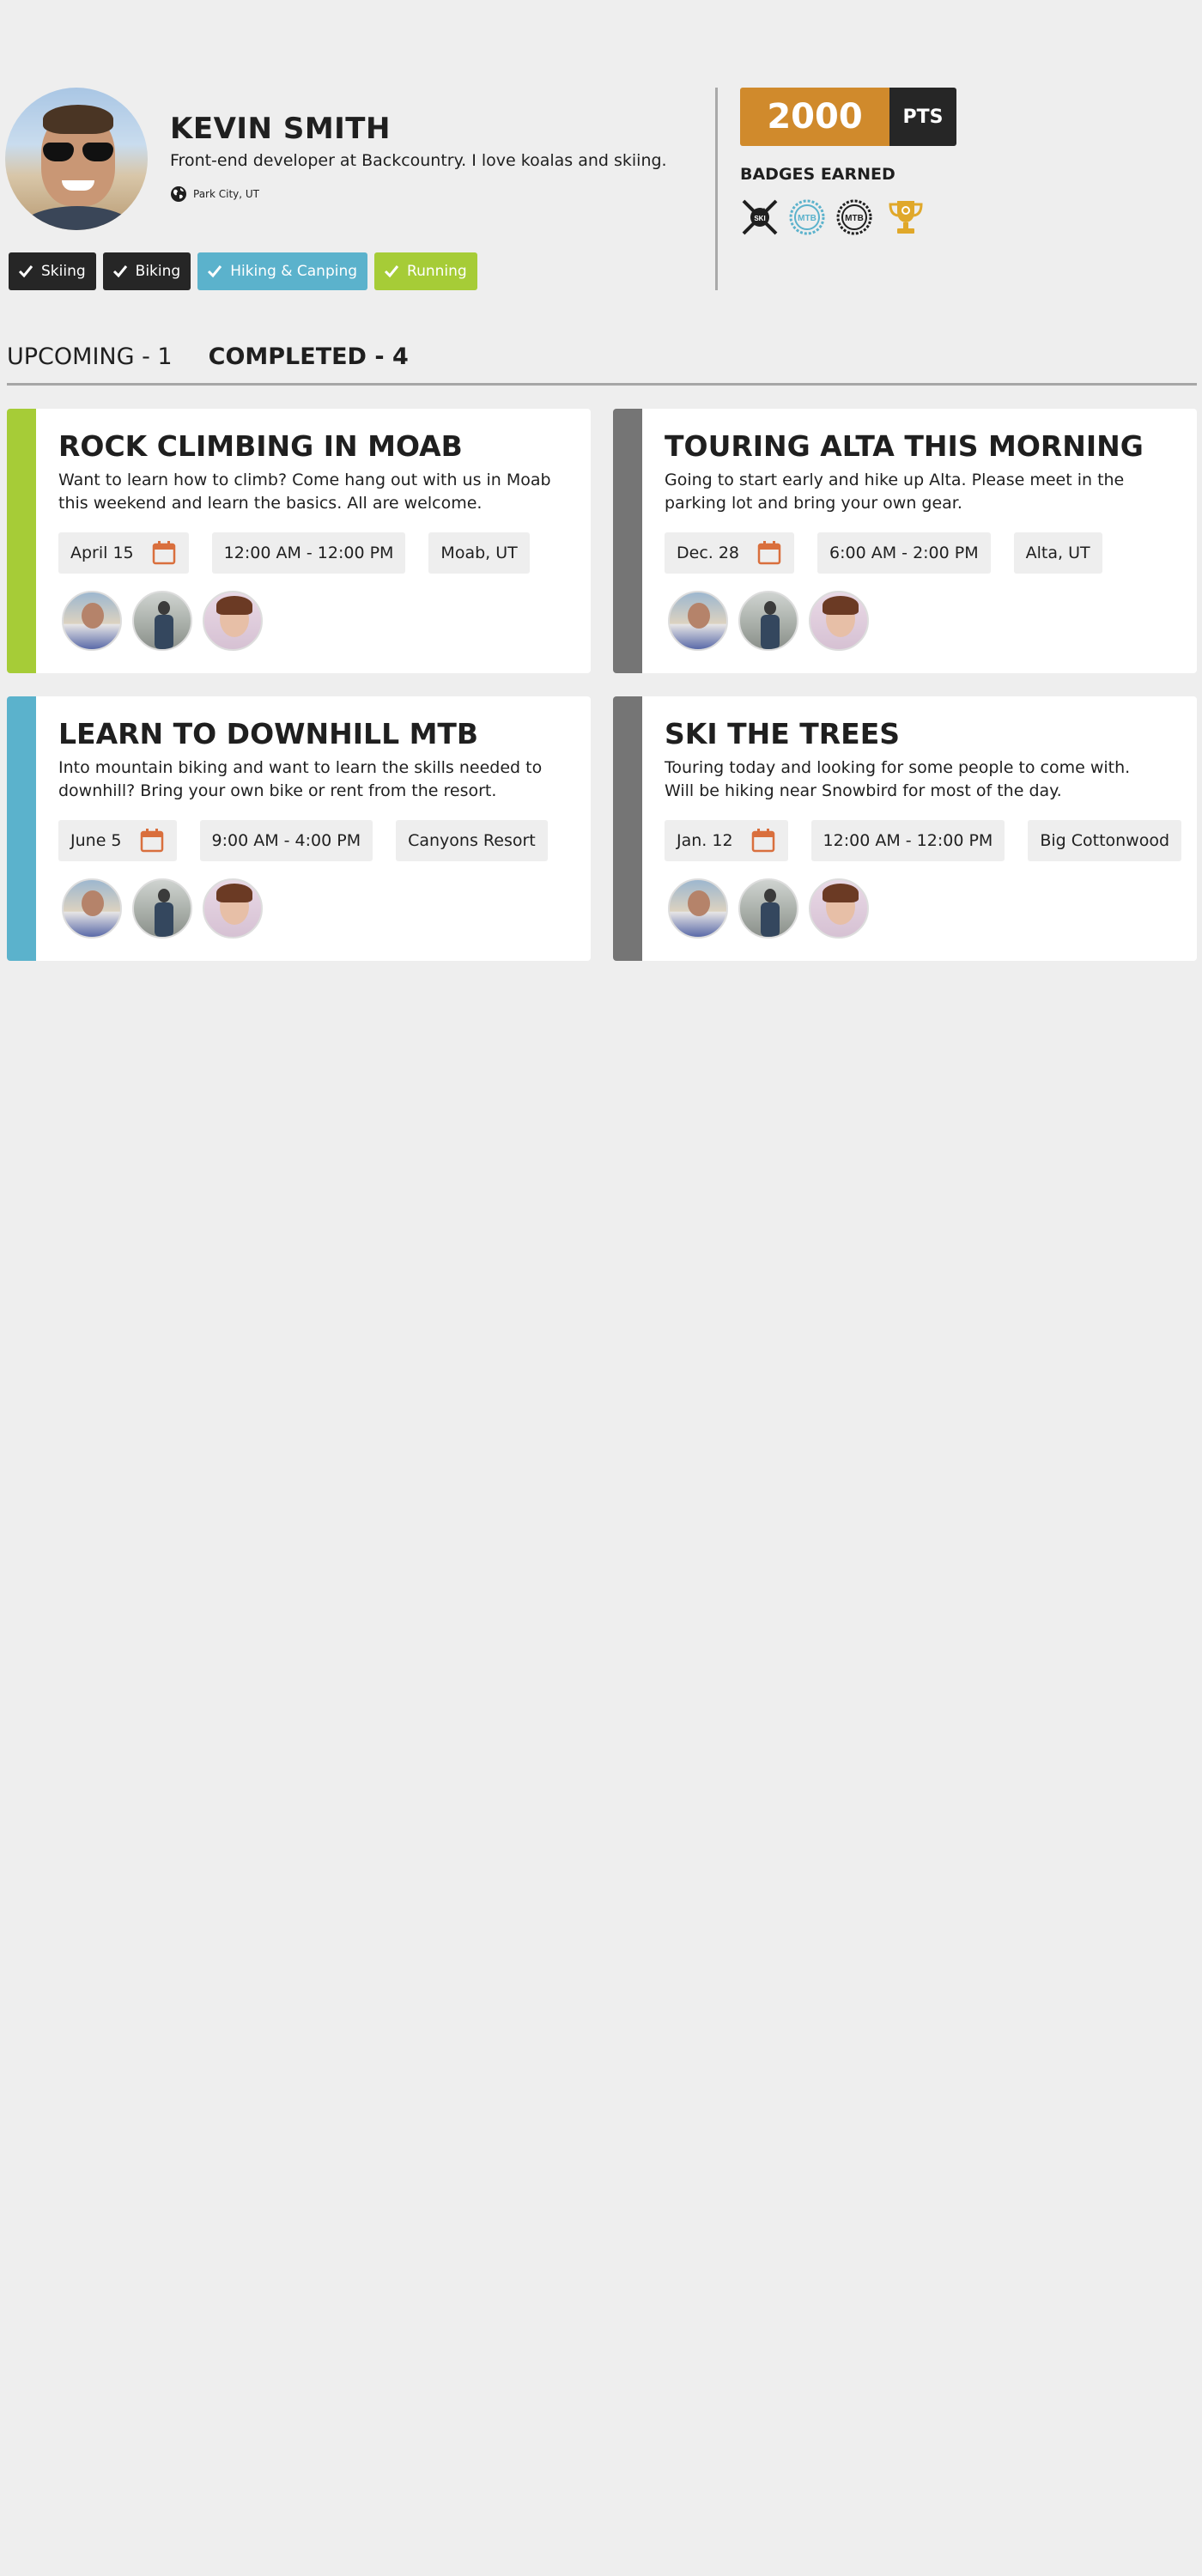  What do you see at coordinates (922, 117) in the screenshot?
I see `points-unit: PTS` at bounding box center [922, 117].